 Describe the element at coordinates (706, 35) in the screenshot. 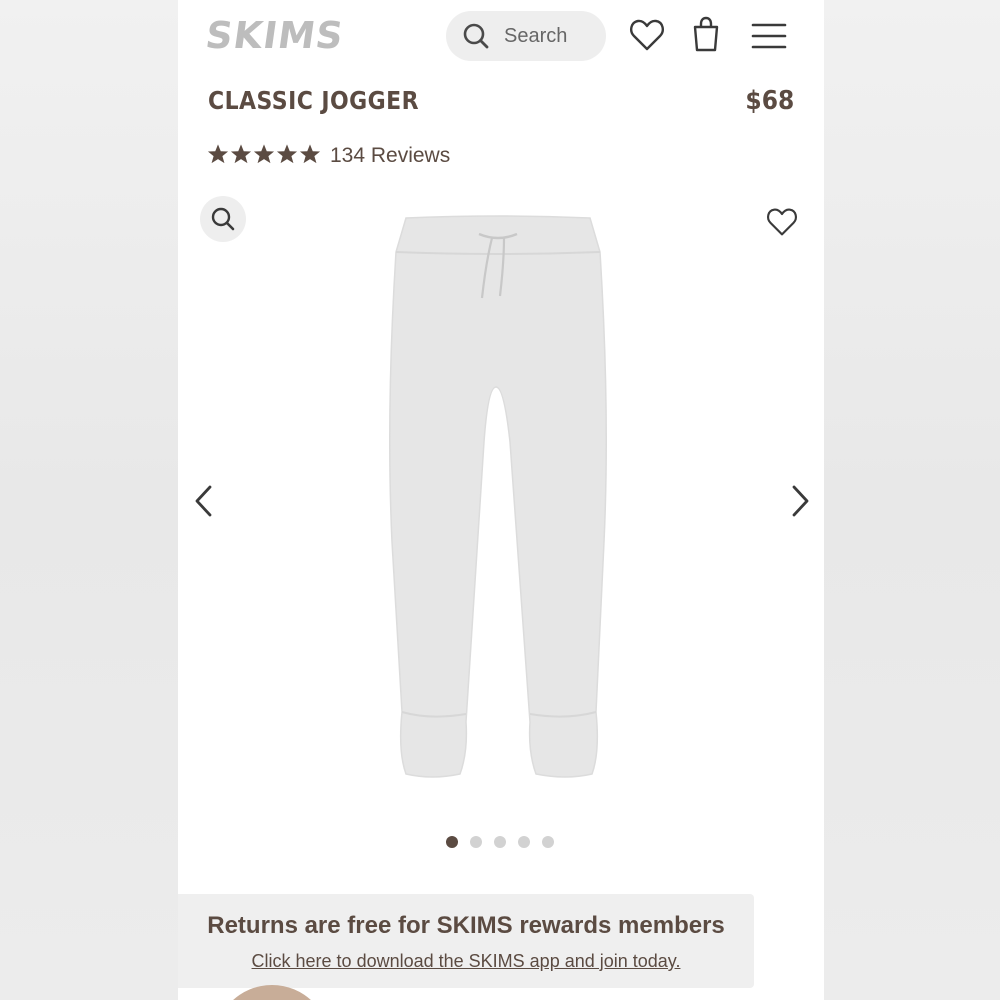

I see `shopping-bag-icon` at that location.